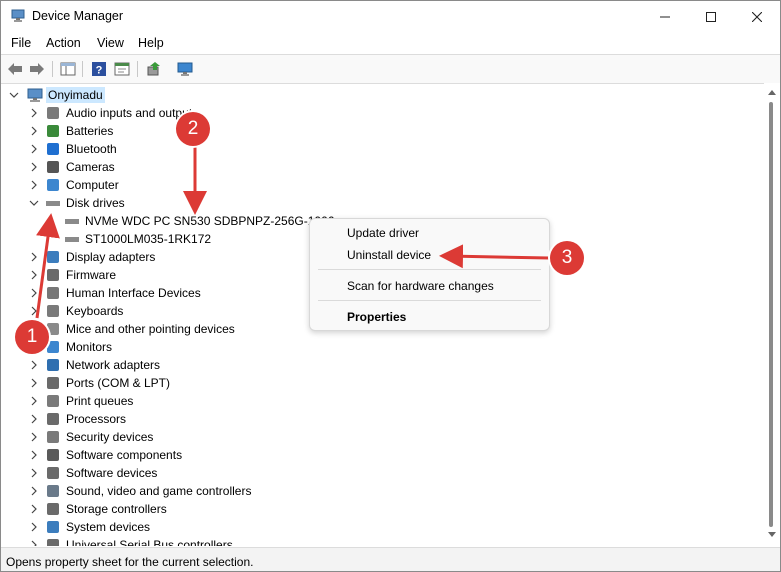 Image resolution: width=781 pixels, height=572 pixels. What do you see at coordinates (711, 16) in the screenshot?
I see `maximize-button` at bounding box center [711, 16].